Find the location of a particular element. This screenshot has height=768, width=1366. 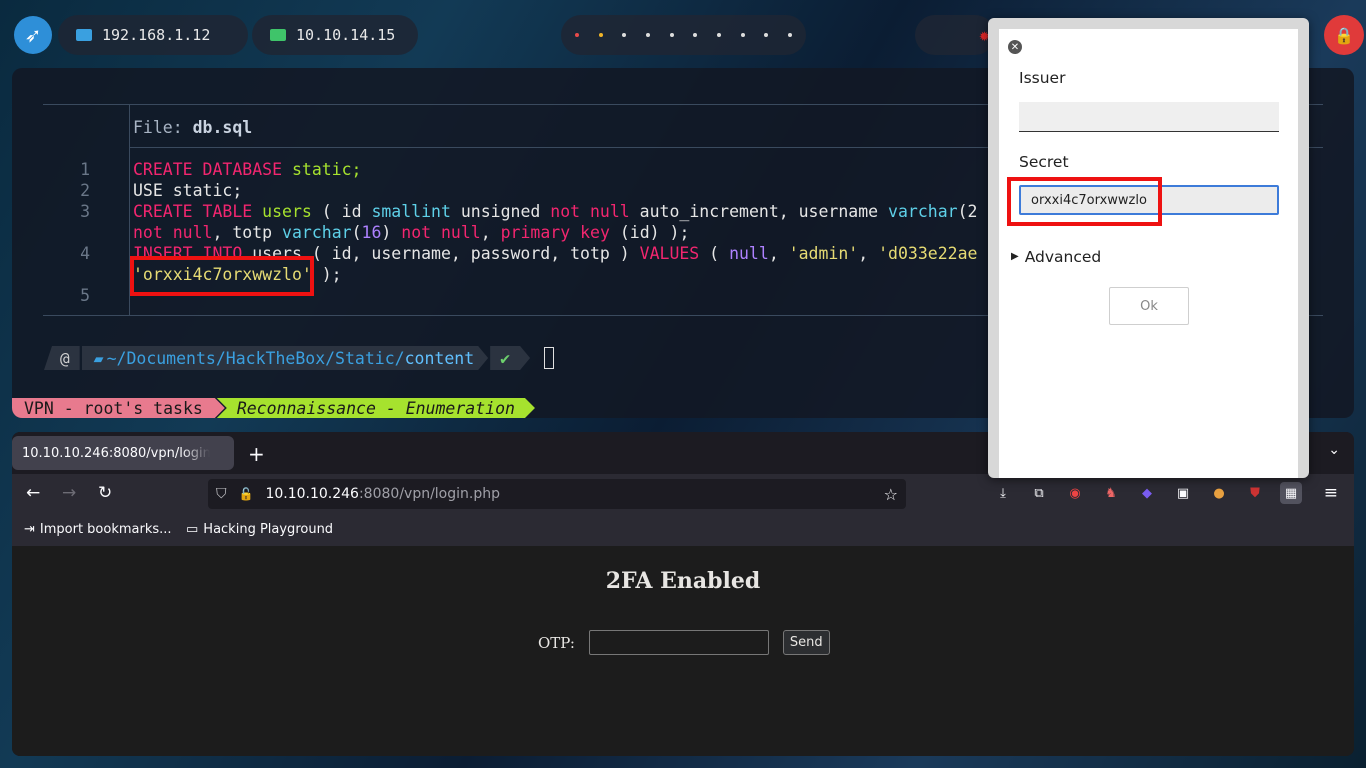

url-path: :8080/vpn/login.php is located at coordinates (429, 494).